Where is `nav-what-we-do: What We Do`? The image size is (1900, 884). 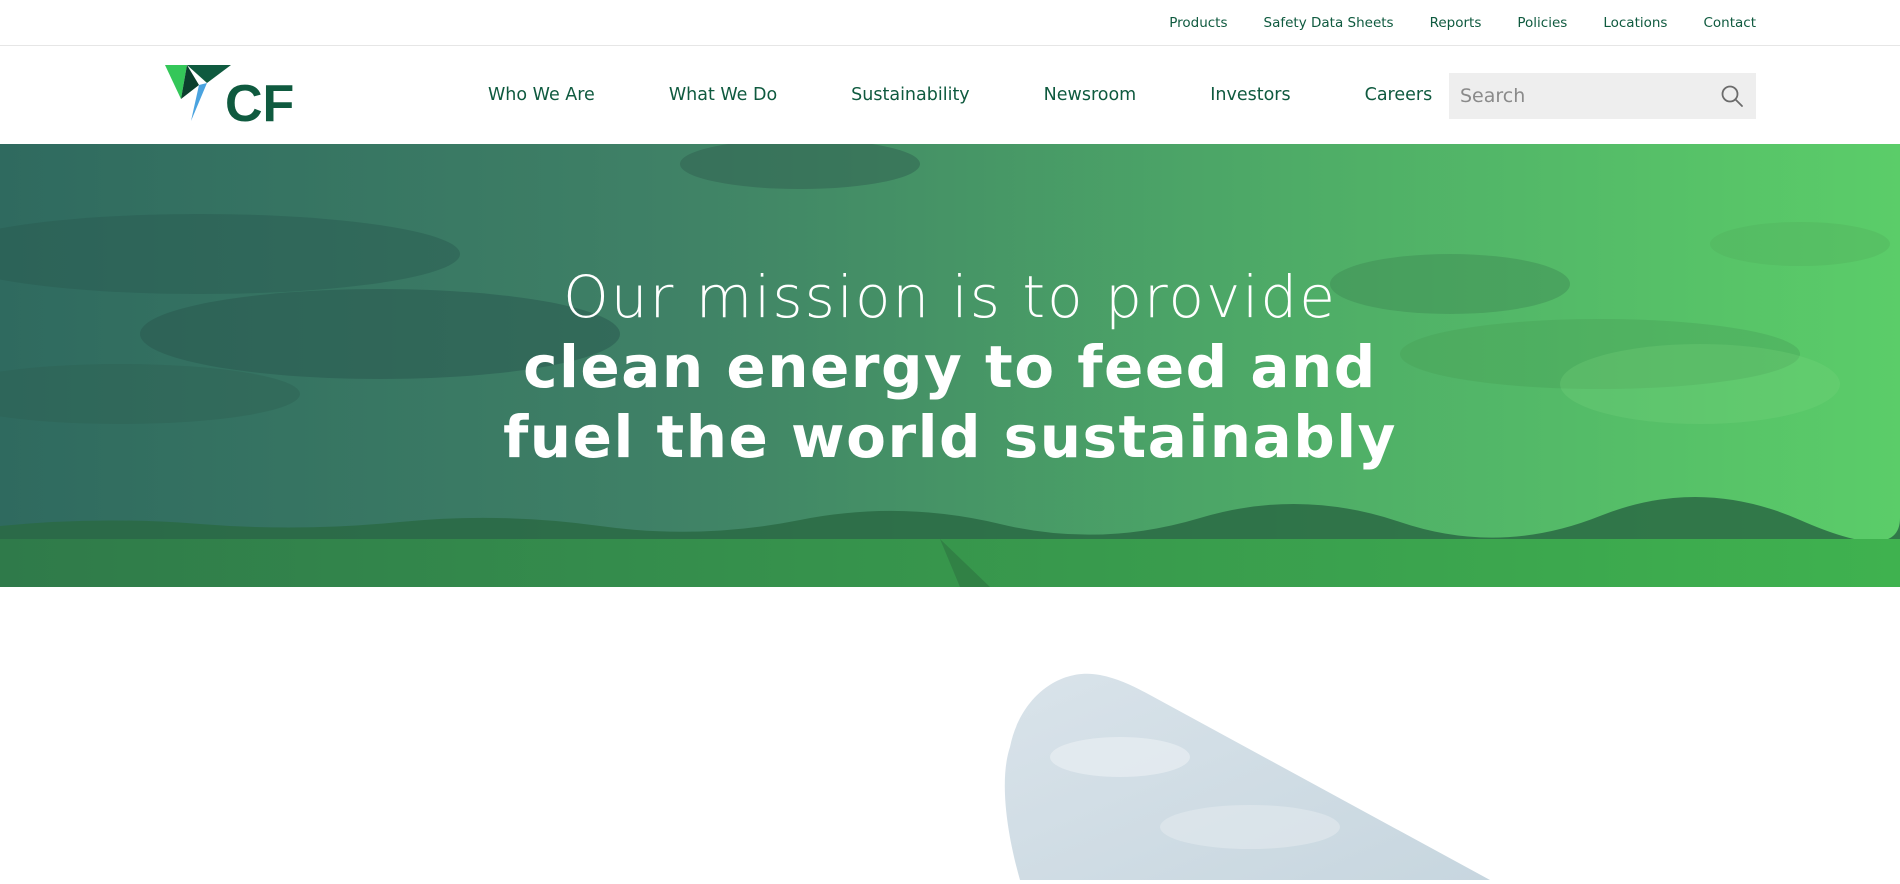
nav-what-we-do: What We Do is located at coordinates (723, 95).